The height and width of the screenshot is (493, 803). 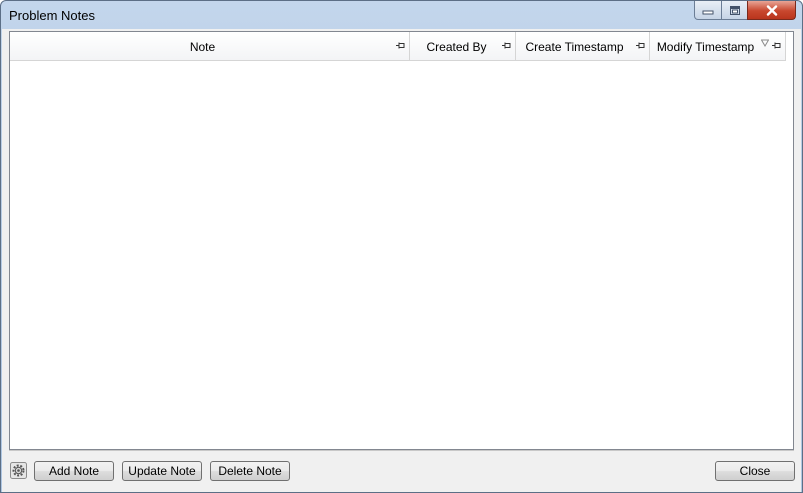 I want to click on window-title: Problem Notes, so click(x=52, y=15).